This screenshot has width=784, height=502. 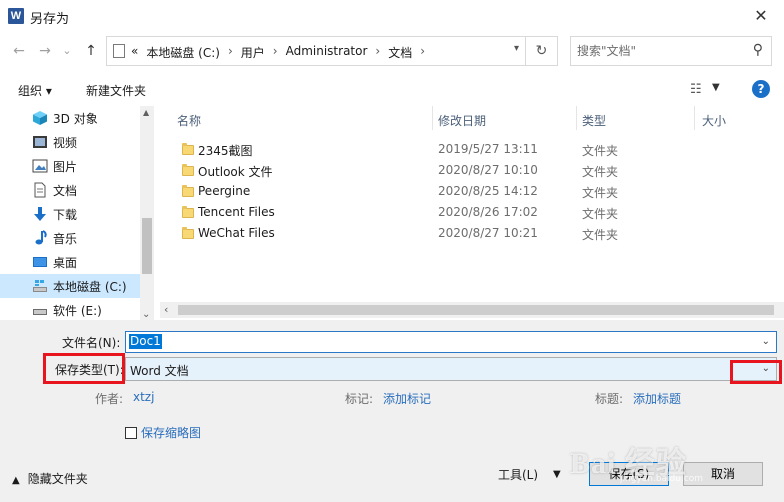 What do you see at coordinates (77, 310) in the screenshot?
I see `sidebar-item-label: 软件 (E:)` at bounding box center [77, 310].